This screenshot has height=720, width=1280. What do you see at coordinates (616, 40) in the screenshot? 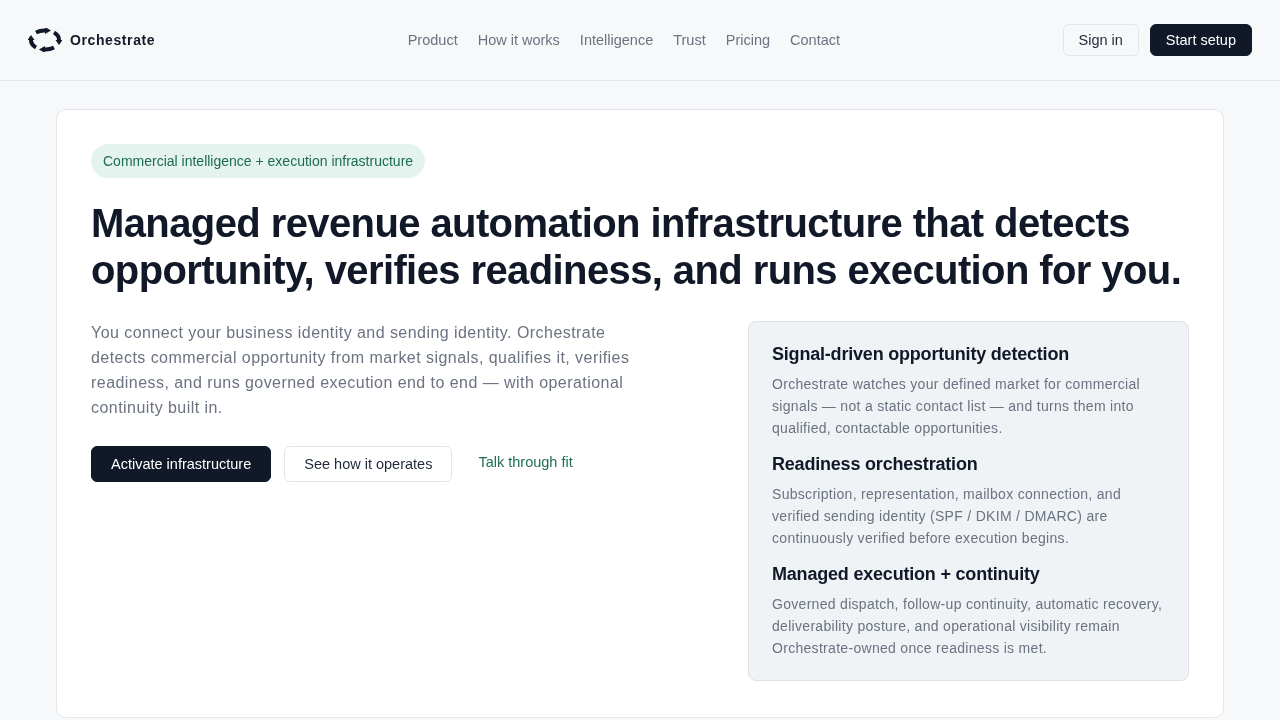
I see `nav-link: Intelligence` at bounding box center [616, 40].